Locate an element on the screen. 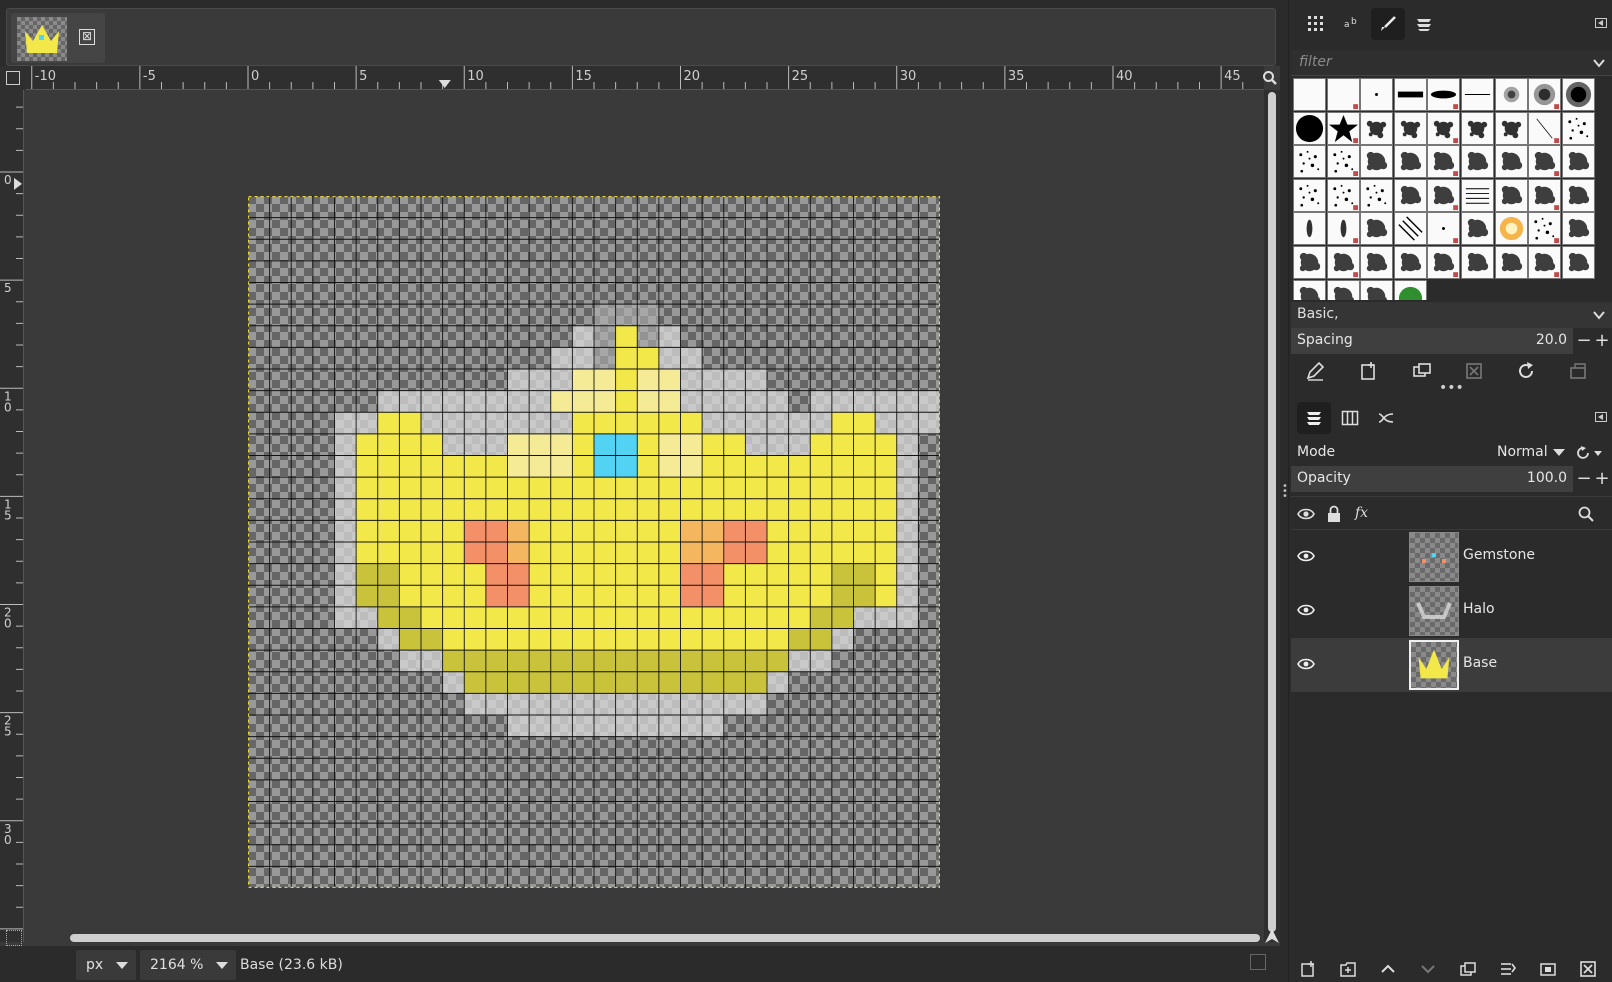 The image size is (1612, 982). tab-channels is located at coordinates (1350, 418).